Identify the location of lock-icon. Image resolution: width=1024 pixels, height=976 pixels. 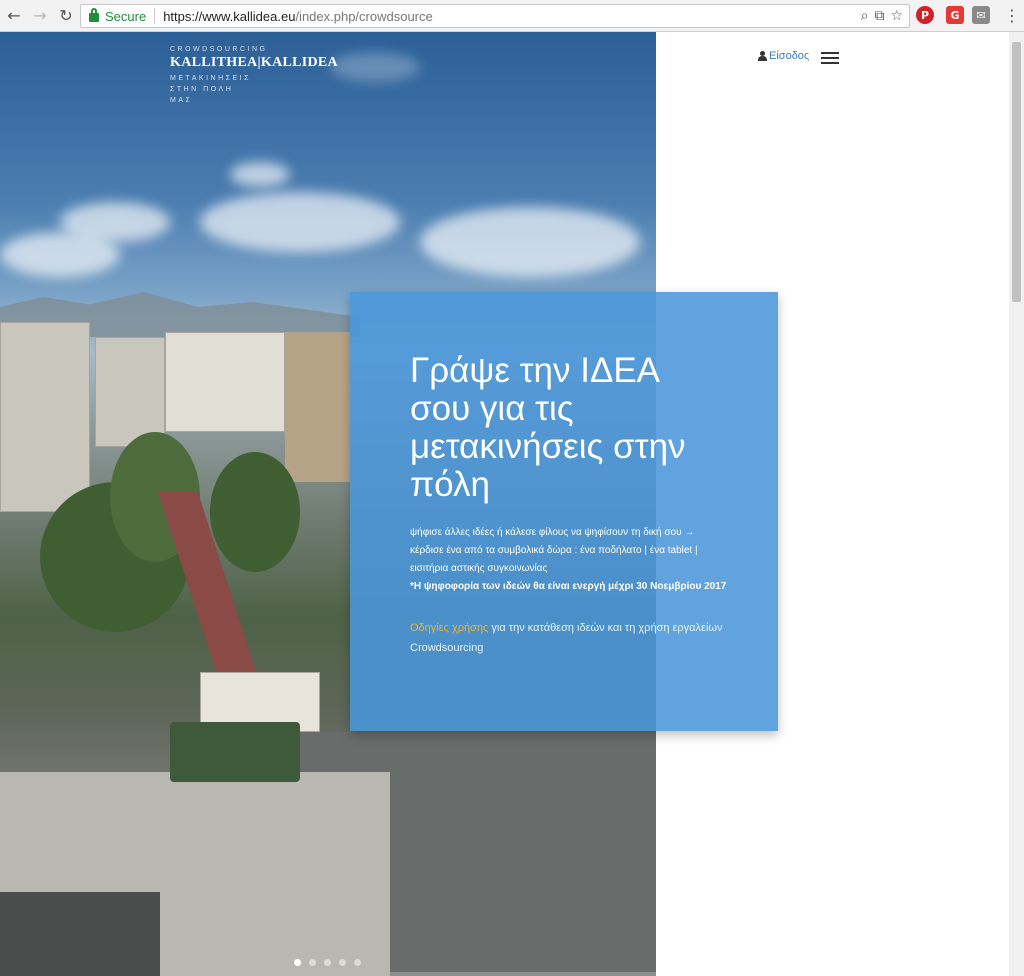
(94, 14).